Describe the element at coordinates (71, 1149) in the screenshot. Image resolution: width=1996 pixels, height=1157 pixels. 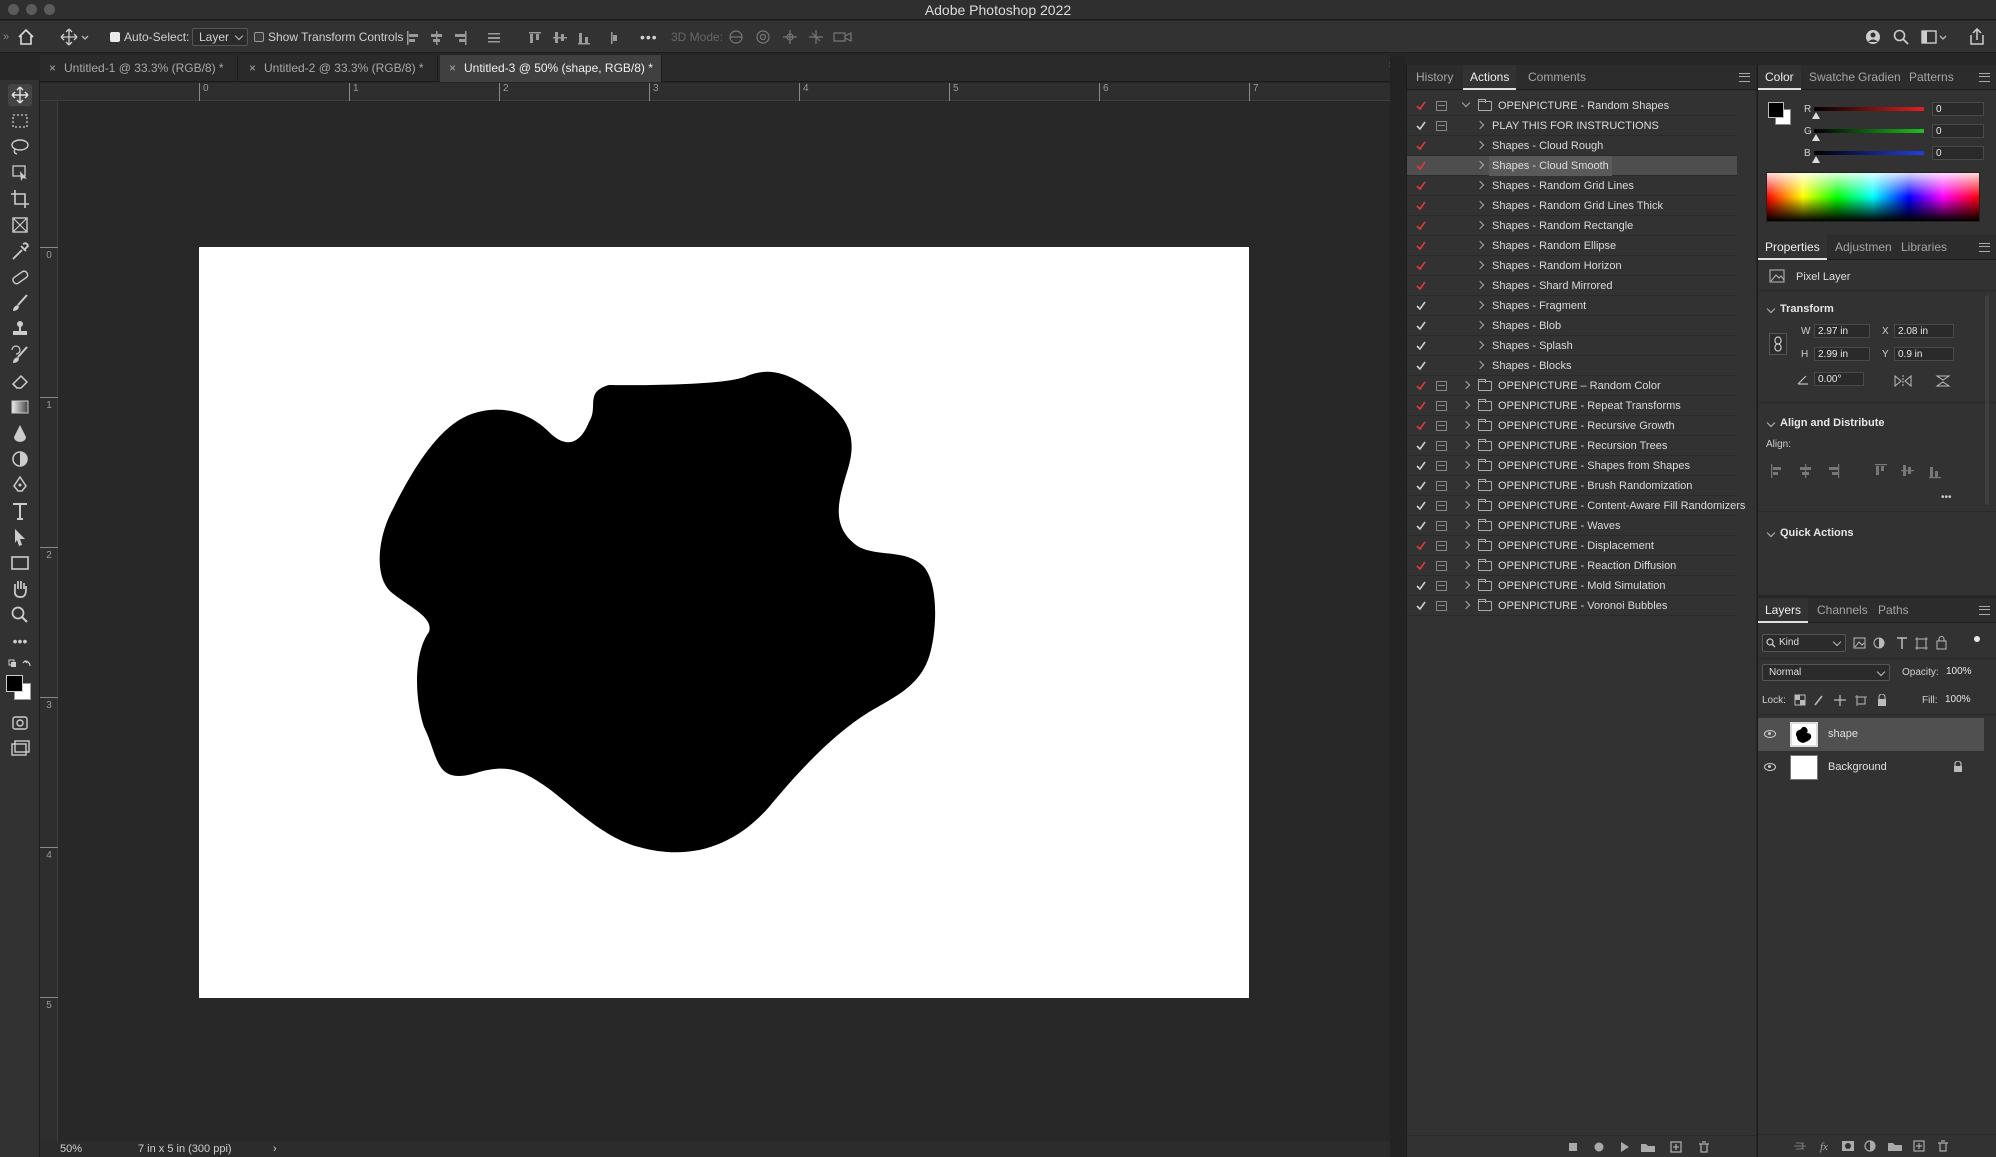
I see `zoom-level: 50%` at that location.